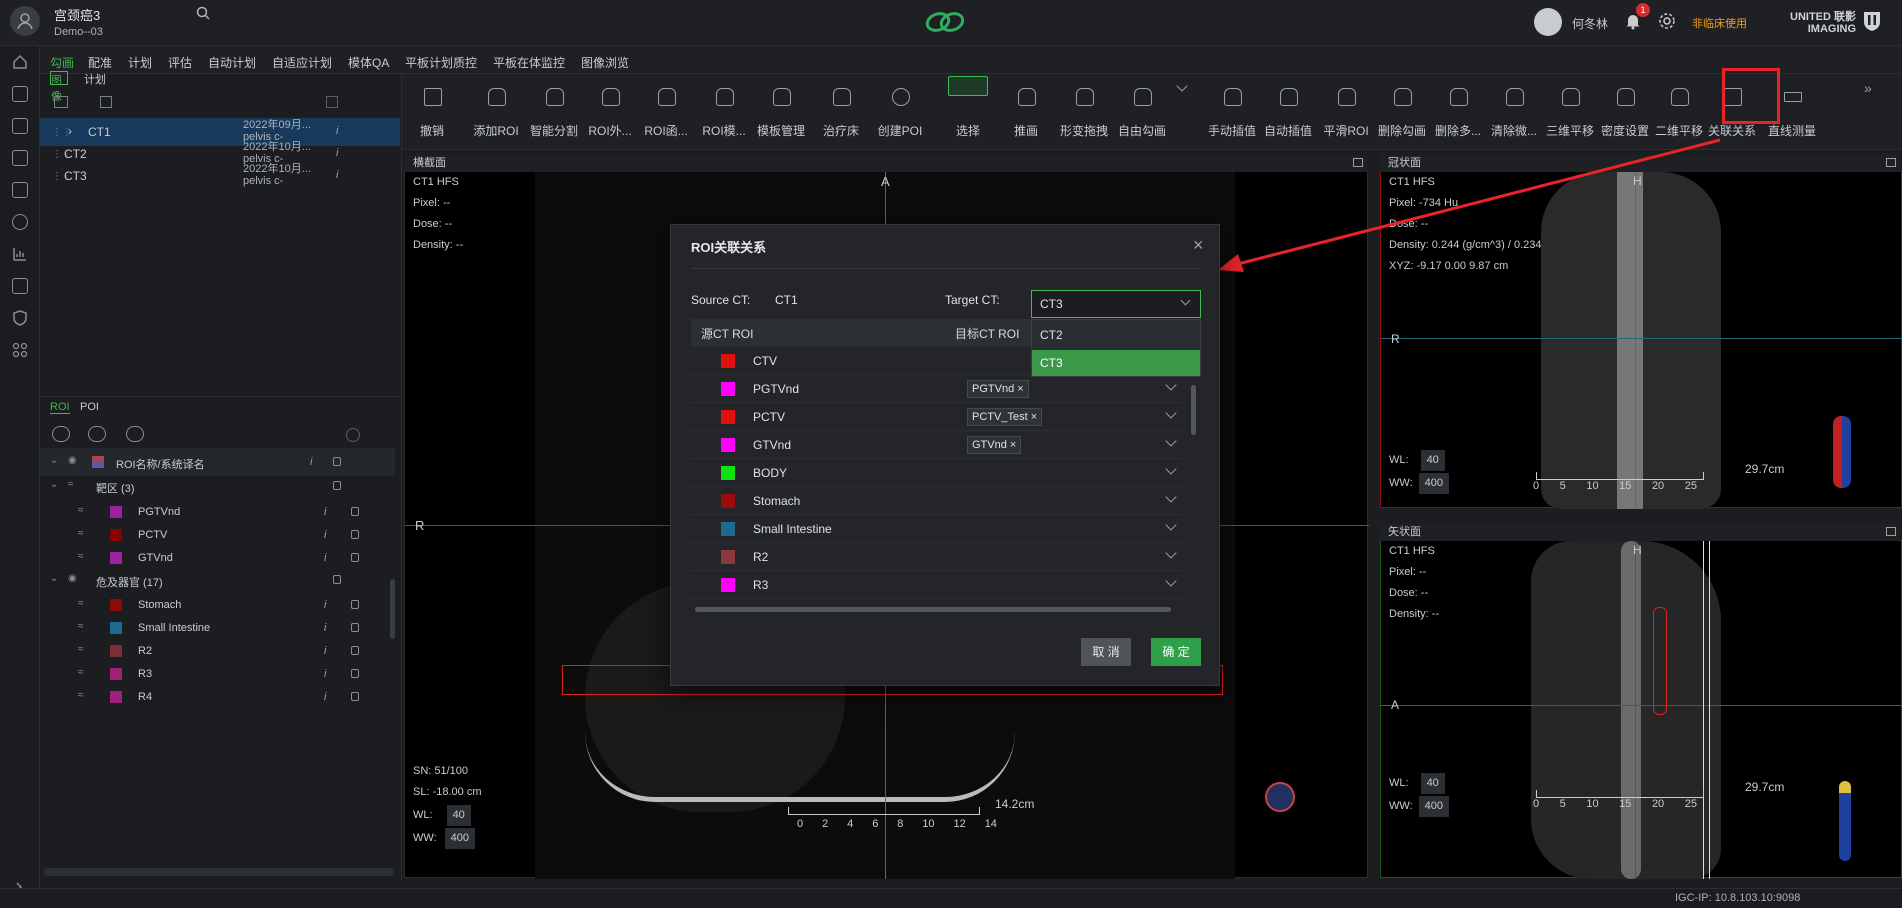 The width and height of the screenshot is (1902, 908). Describe the element at coordinates (219, 872) in the screenshot. I see `horizontal-scrollbar` at that location.